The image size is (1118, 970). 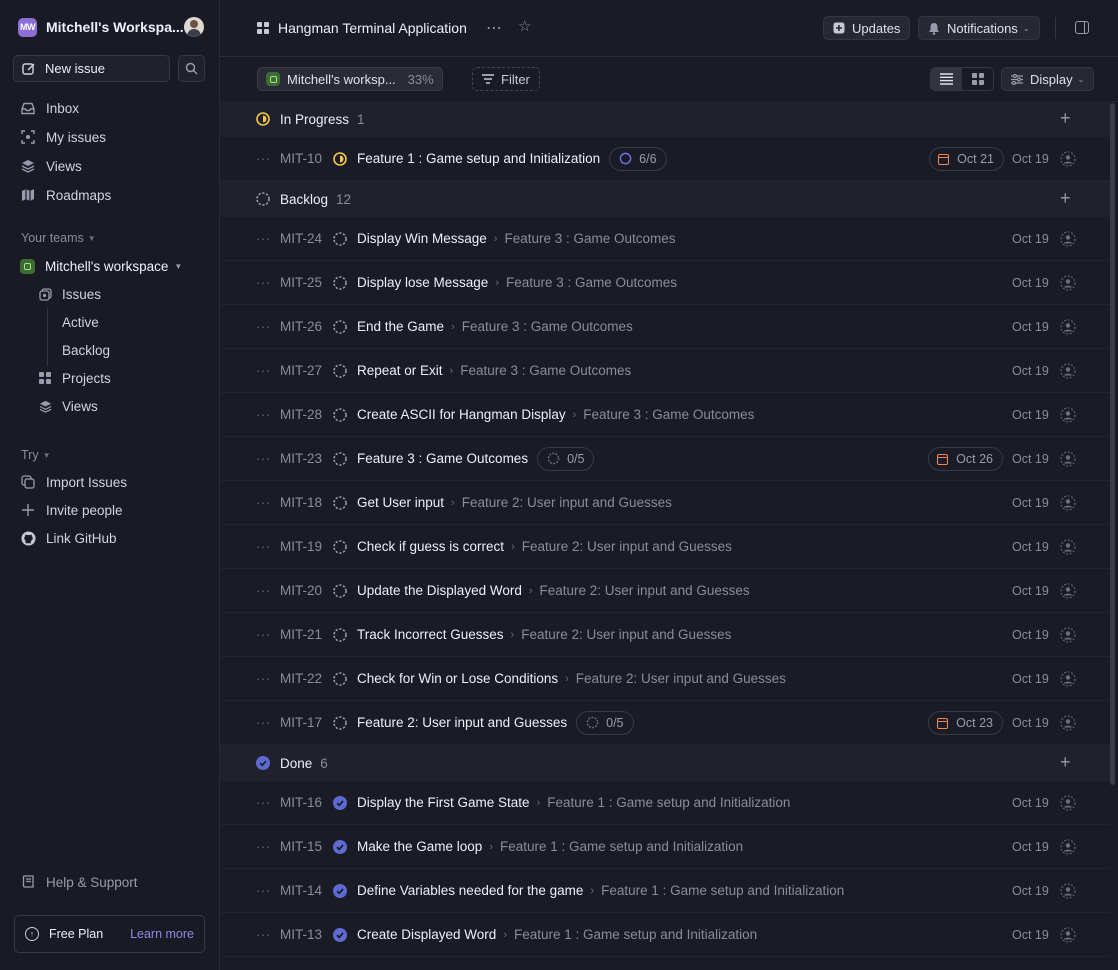 What do you see at coordinates (350, 79) in the screenshot?
I see `workspace-filter-chip: Mitchell's worksp... 33%` at bounding box center [350, 79].